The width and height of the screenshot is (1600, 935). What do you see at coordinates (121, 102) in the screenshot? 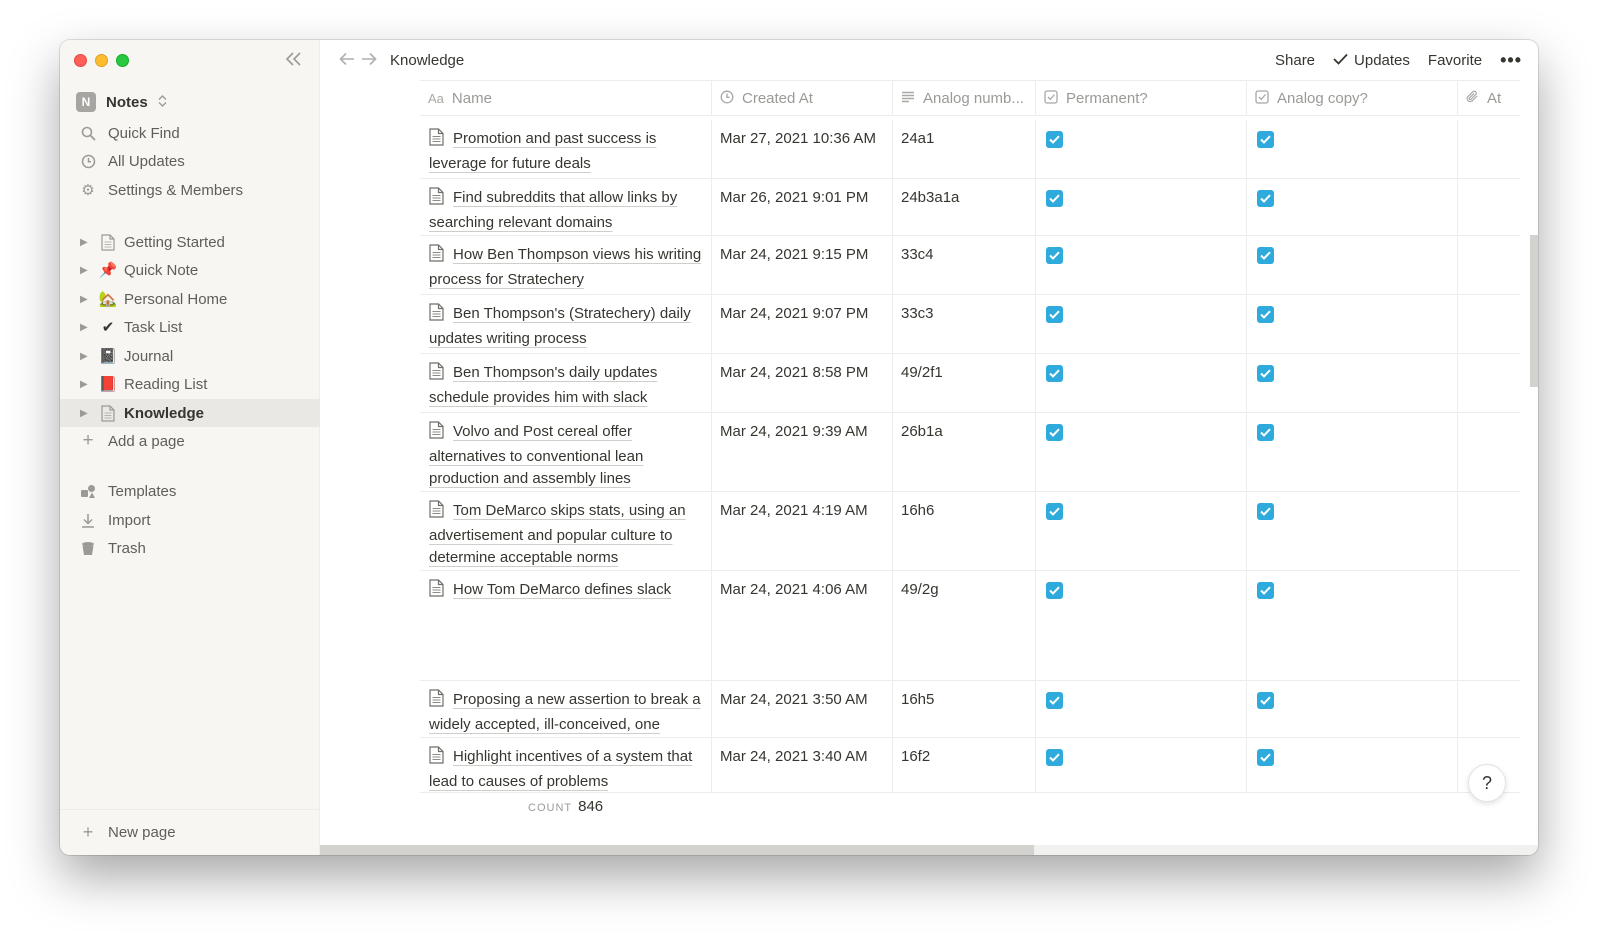
I see `workspace-switcher: N Notes` at bounding box center [121, 102].